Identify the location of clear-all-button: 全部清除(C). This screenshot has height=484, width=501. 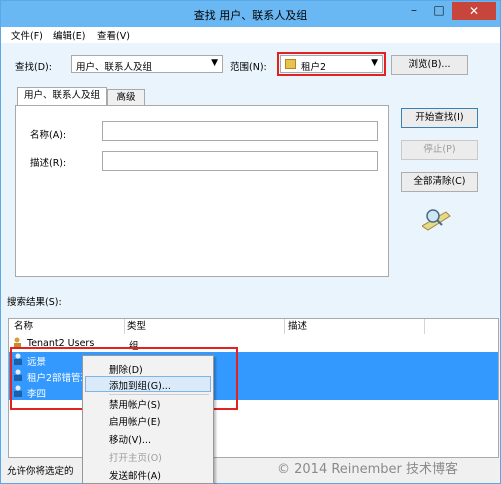
(439, 182).